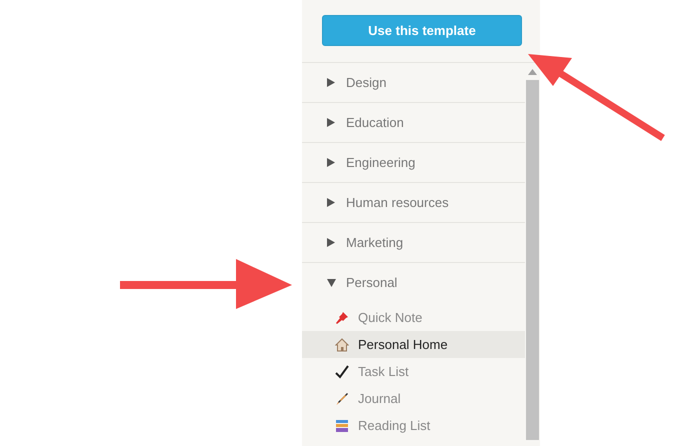  I want to click on checkmark-icon, so click(342, 371).